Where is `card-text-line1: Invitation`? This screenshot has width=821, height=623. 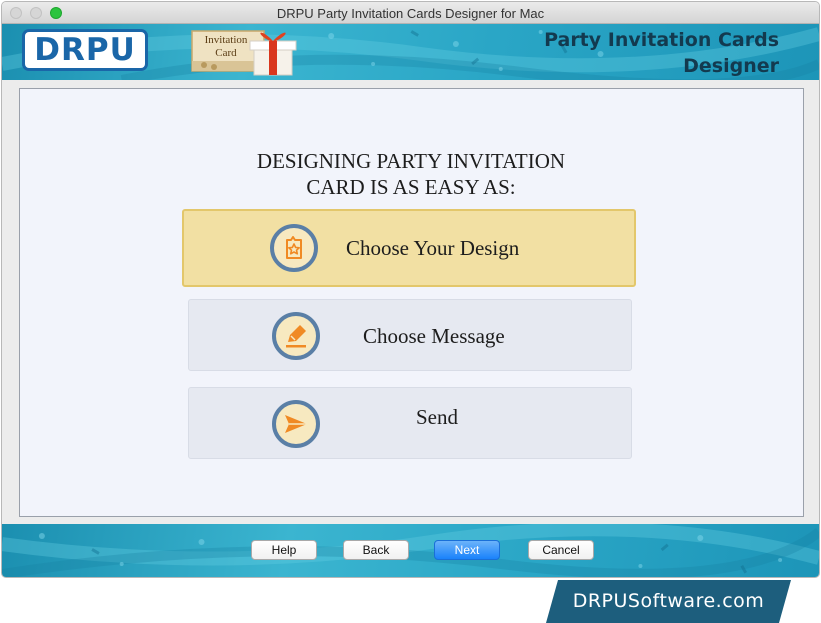 card-text-line1: Invitation is located at coordinates (226, 40).